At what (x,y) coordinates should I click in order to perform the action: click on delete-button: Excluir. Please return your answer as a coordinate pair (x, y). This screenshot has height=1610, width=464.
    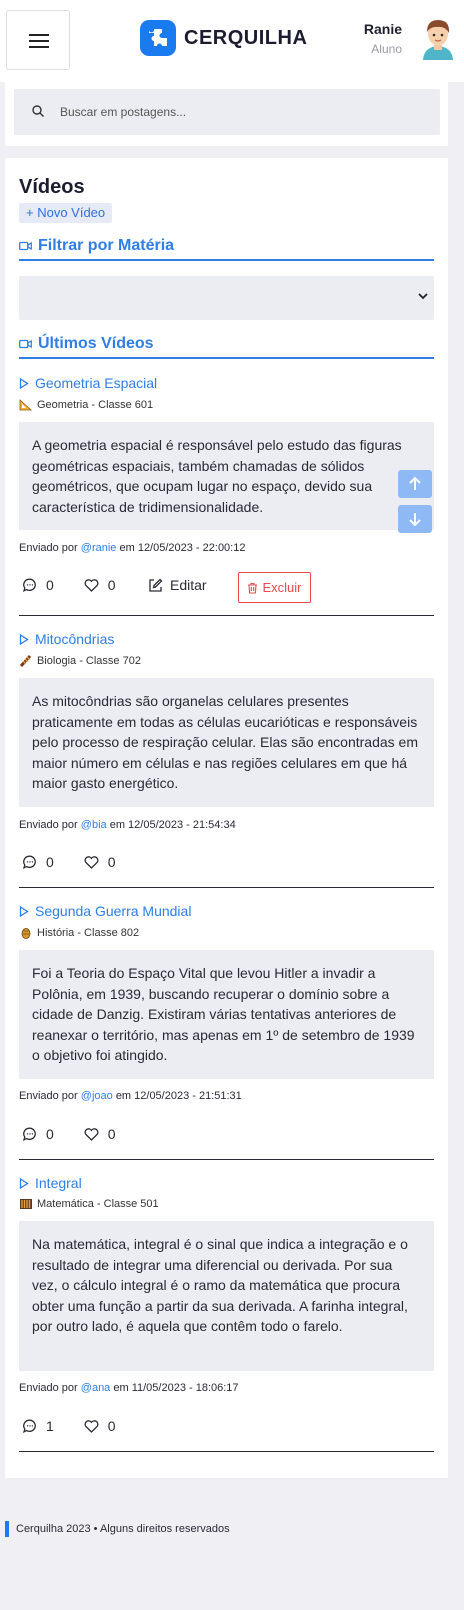
    Looking at the image, I should click on (274, 587).